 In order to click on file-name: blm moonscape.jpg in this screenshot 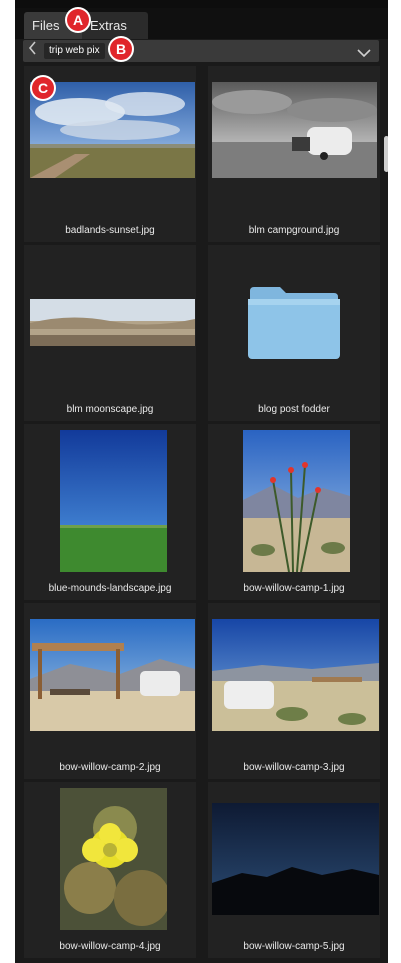, I will do `click(110, 409)`.